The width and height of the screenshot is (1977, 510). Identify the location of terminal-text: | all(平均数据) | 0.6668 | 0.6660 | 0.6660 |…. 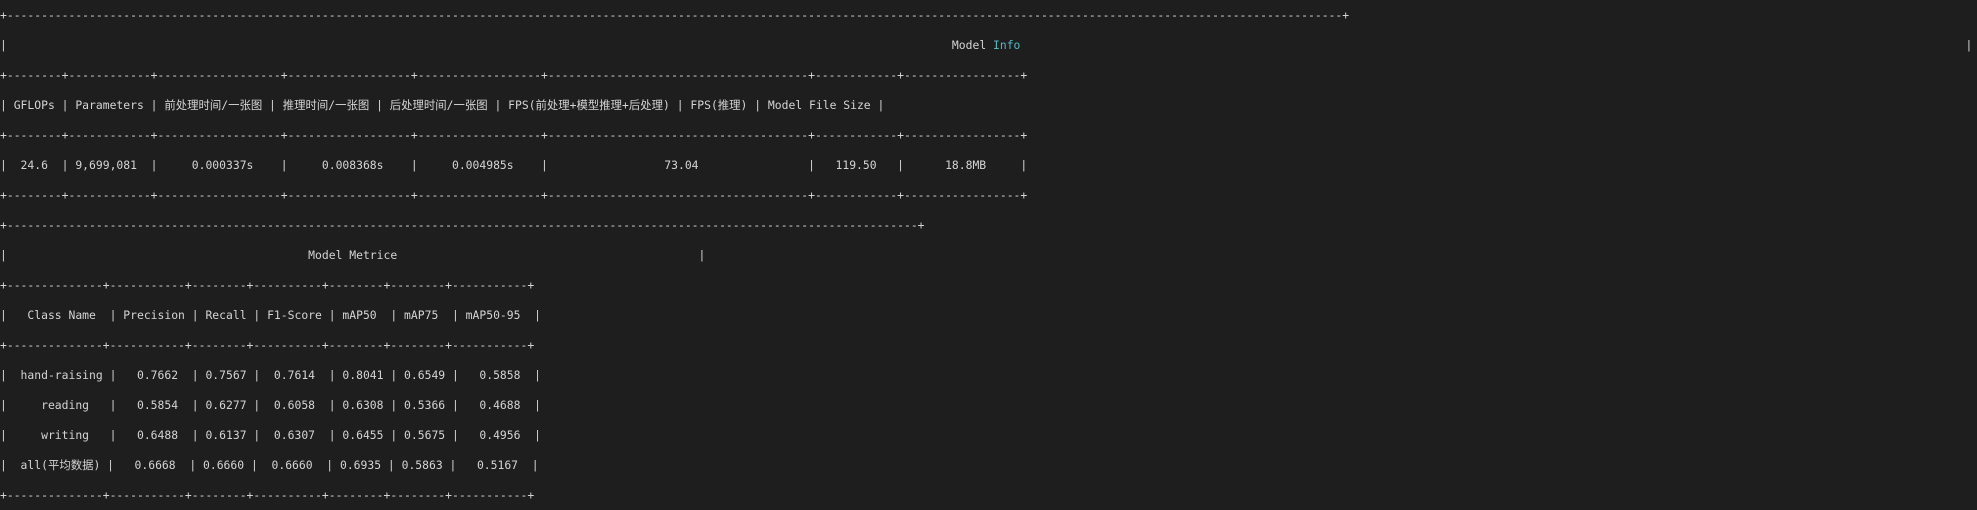
(269, 465).